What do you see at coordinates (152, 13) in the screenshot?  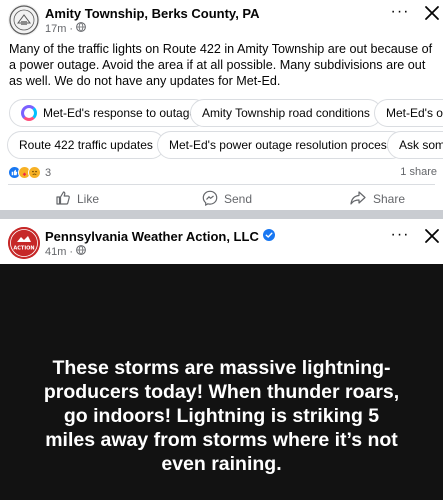 I see `page-name: Amity Township, Berks County, PA` at bounding box center [152, 13].